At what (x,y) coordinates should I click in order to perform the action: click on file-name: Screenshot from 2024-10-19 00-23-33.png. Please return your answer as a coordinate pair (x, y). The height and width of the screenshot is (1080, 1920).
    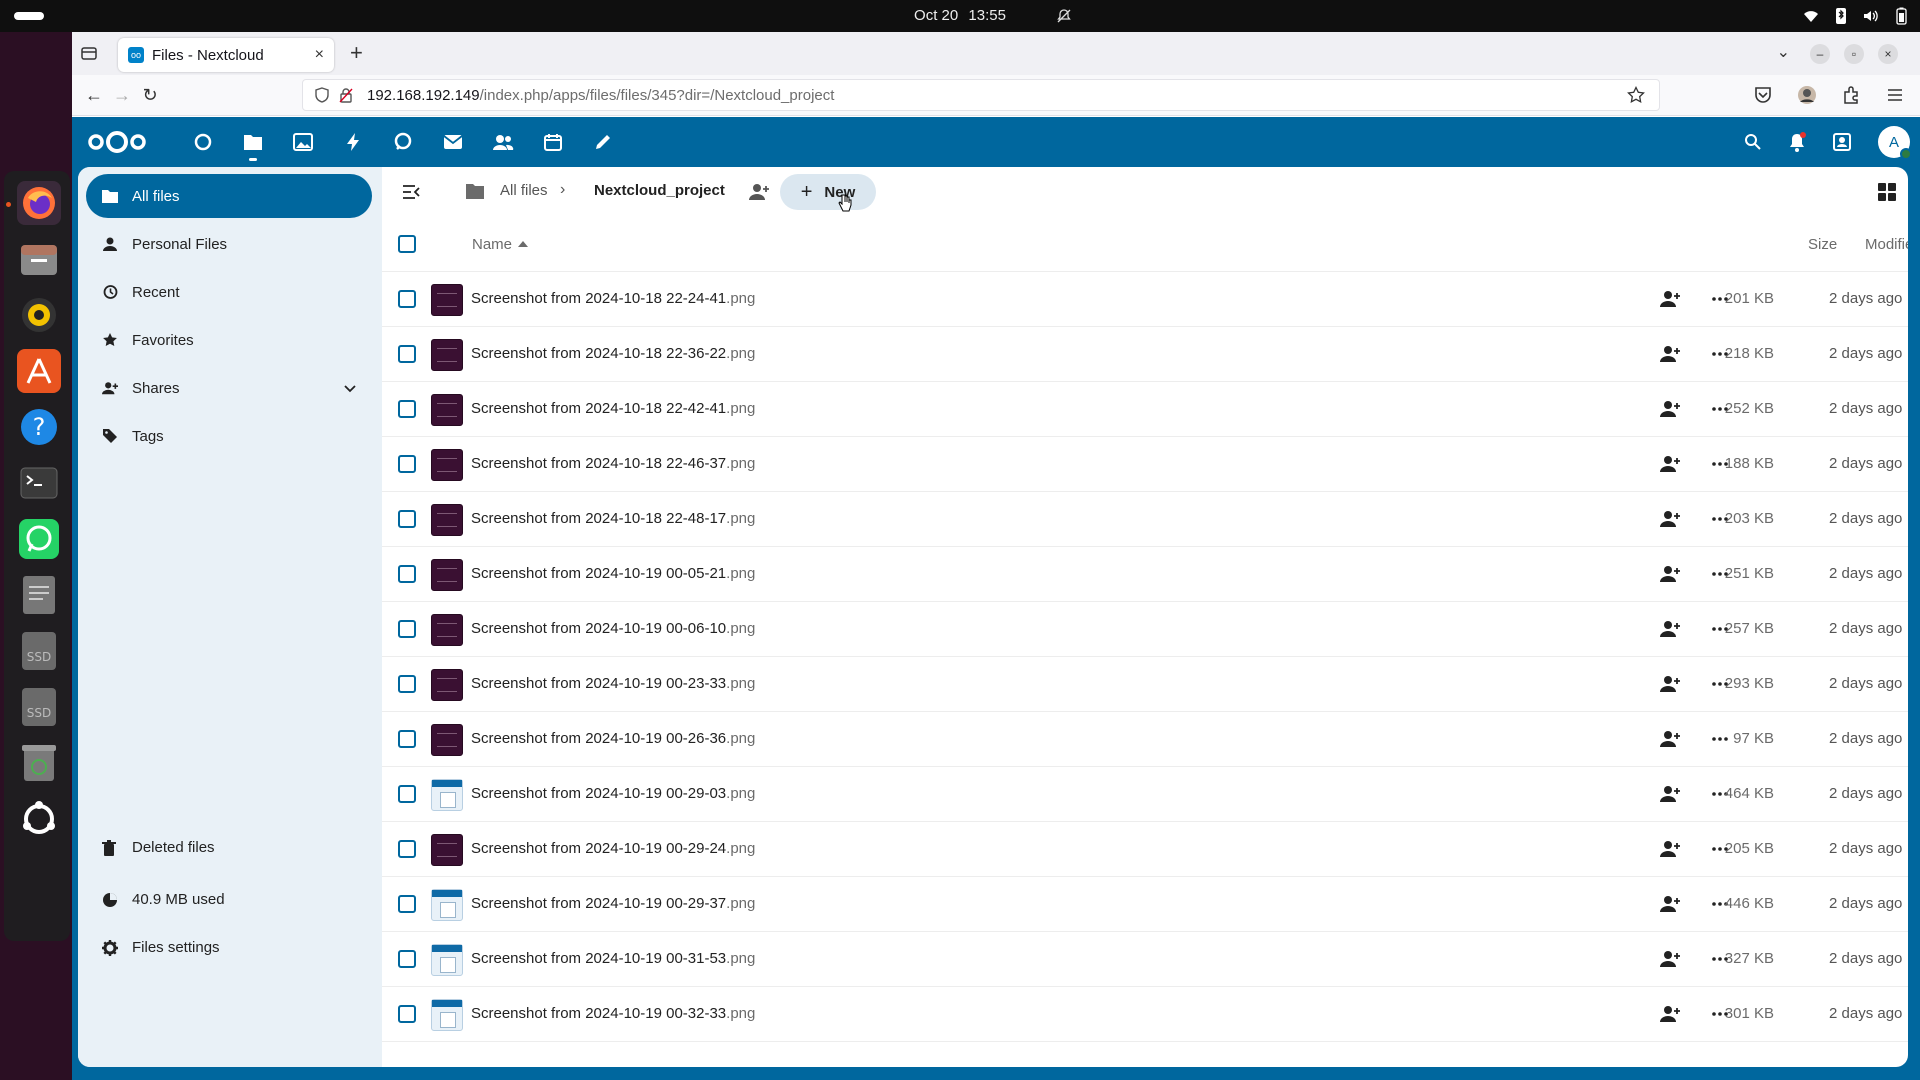
    Looking at the image, I should click on (613, 683).